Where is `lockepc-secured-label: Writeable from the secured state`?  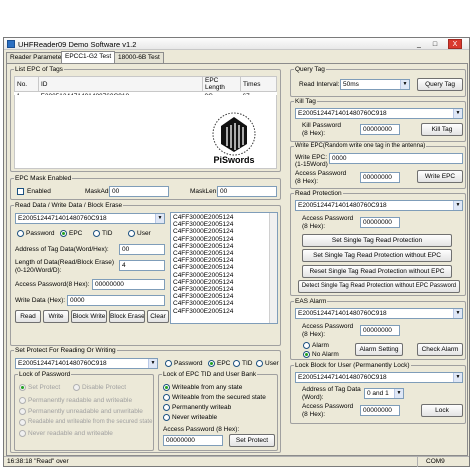
lockepc-secured-label: Writeable from the secured state is located at coordinates (219, 397).